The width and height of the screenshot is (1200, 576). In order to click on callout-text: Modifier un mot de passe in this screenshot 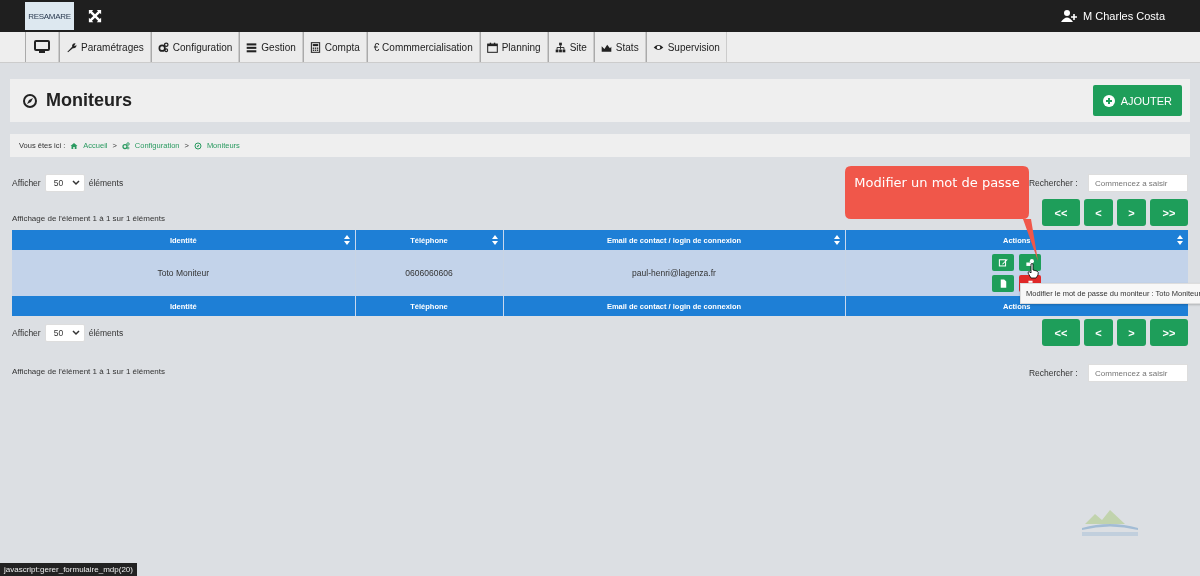, I will do `click(937, 183)`.